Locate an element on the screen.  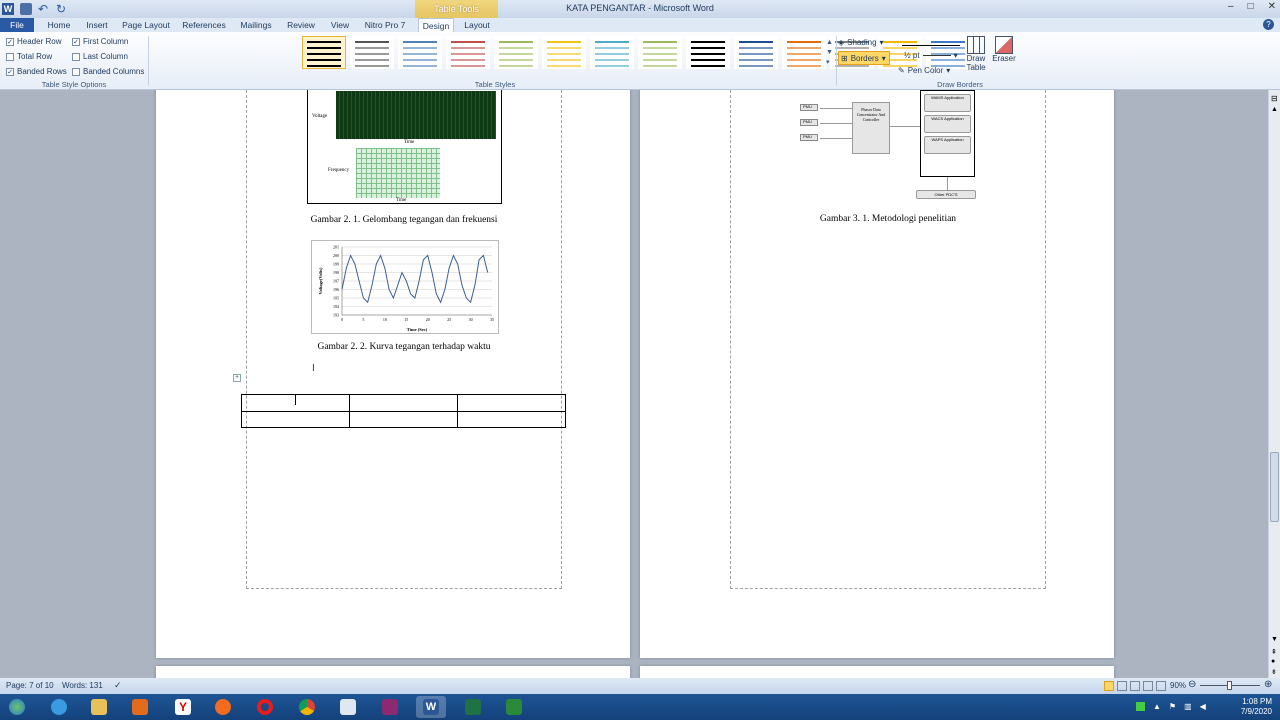
vertical-scrollbar: ⊟ ▲ ▼ ⇞ ● ⇟ is located at coordinates (1274, 384).